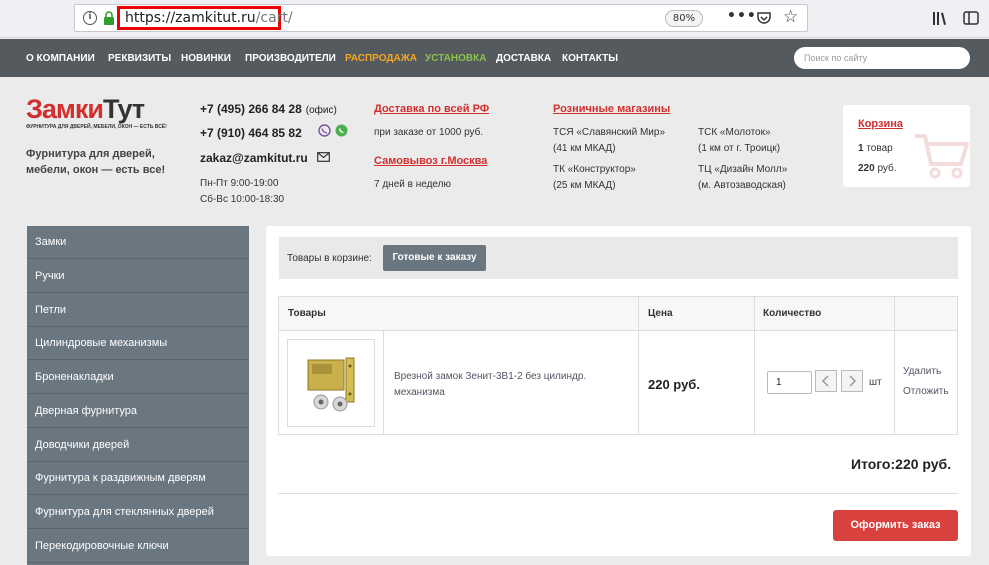 The image size is (989, 565). I want to click on cart-sum: 220 руб., so click(877, 168).